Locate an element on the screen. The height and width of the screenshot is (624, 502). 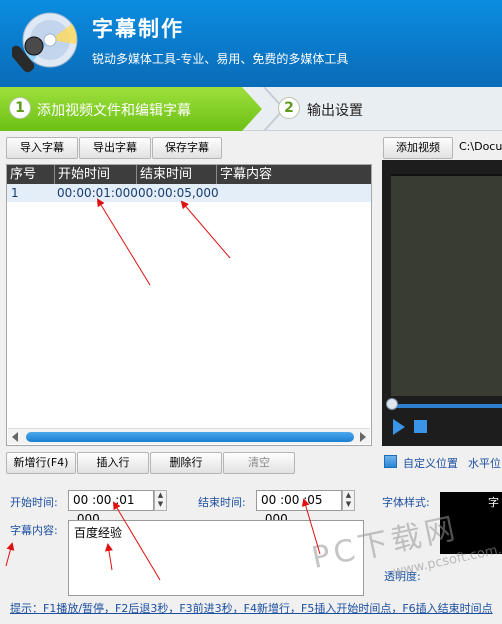
end-time-label: 结束时间: is located at coordinates (222, 502).